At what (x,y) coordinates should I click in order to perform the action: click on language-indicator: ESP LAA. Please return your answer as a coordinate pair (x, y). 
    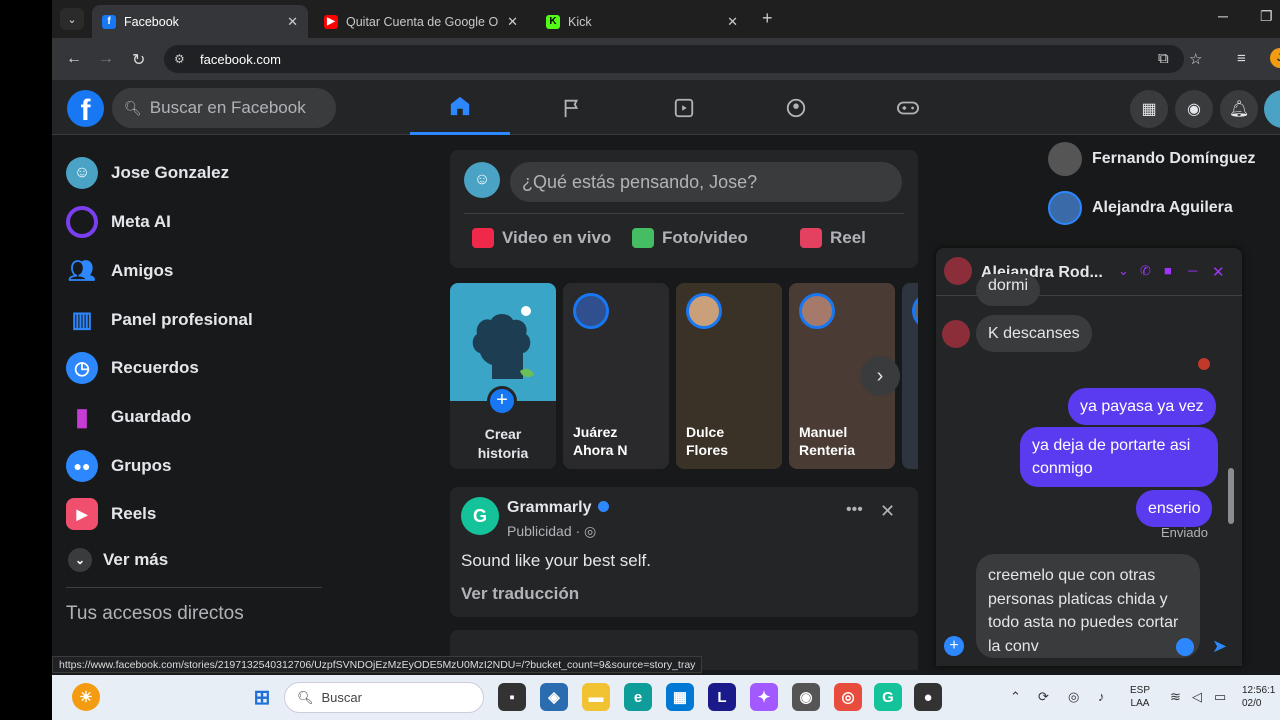
    Looking at the image, I should click on (1140, 697).